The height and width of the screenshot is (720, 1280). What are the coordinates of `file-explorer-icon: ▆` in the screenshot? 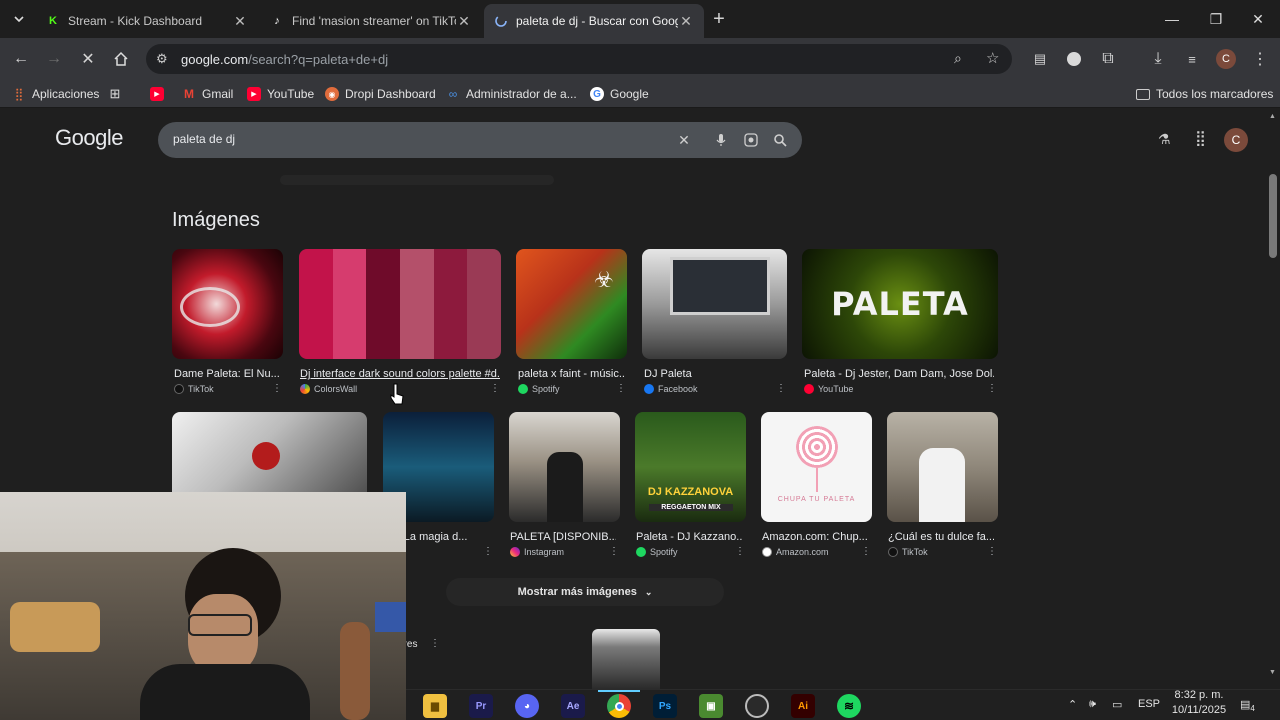 It's located at (435, 706).